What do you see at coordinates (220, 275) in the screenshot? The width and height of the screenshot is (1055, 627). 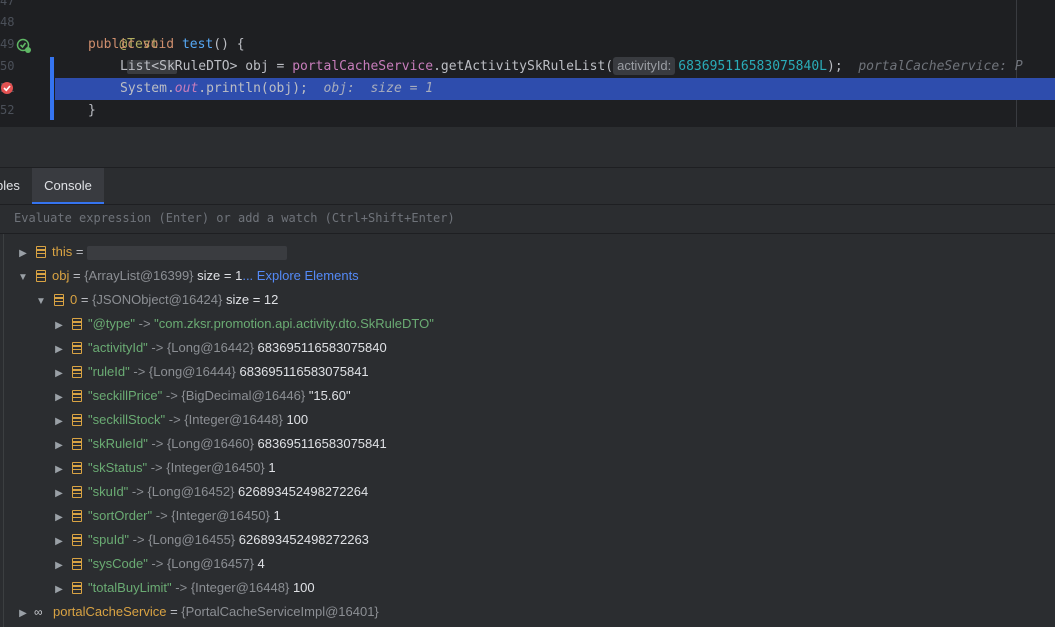 I see `var-size: size = 1` at bounding box center [220, 275].